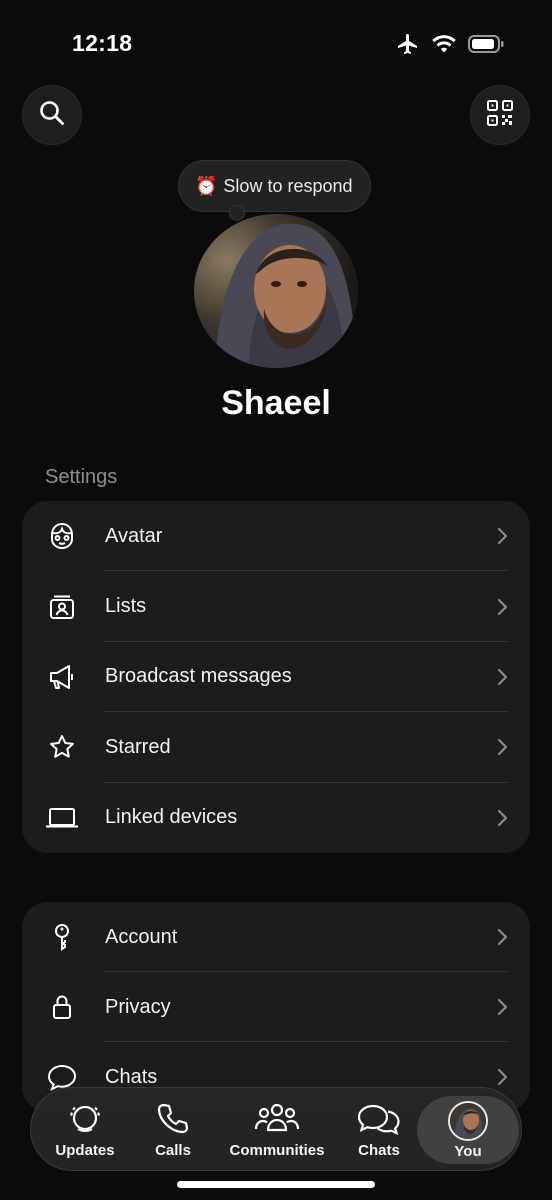  I want to click on profile-avatar, so click(468, 1120).